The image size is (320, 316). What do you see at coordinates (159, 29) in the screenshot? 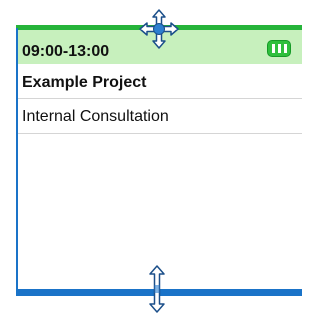
I see `move-cursor-icon` at bounding box center [159, 29].